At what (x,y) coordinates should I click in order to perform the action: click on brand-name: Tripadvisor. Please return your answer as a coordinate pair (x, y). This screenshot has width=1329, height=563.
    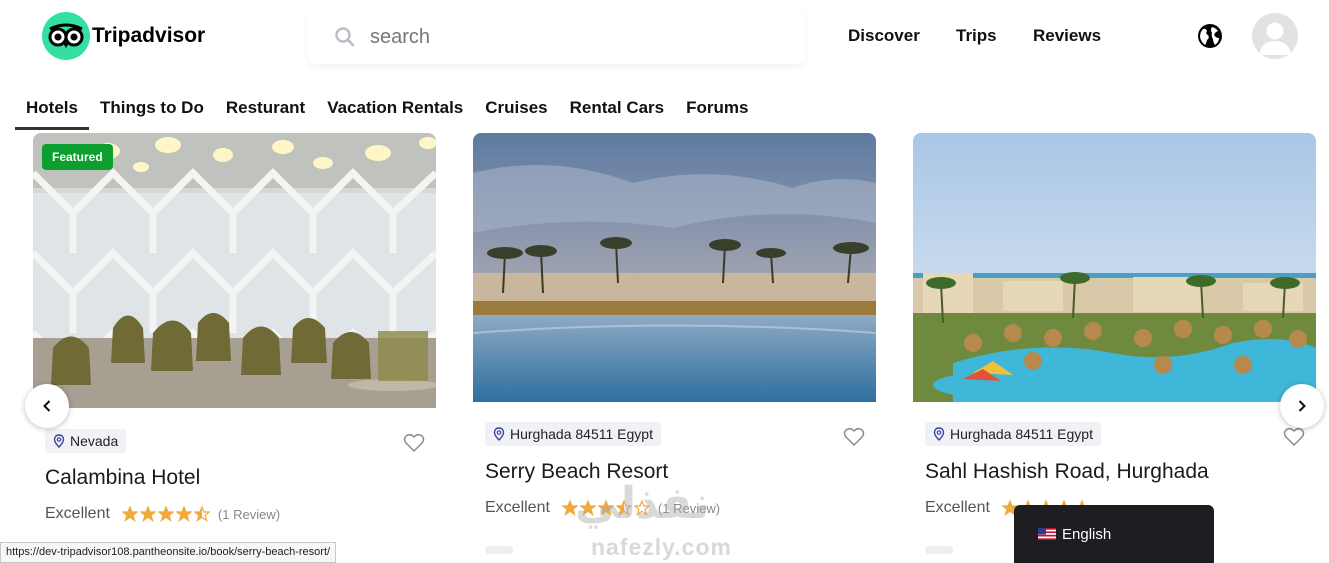
    Looking at the image, I should click on (149, 35).